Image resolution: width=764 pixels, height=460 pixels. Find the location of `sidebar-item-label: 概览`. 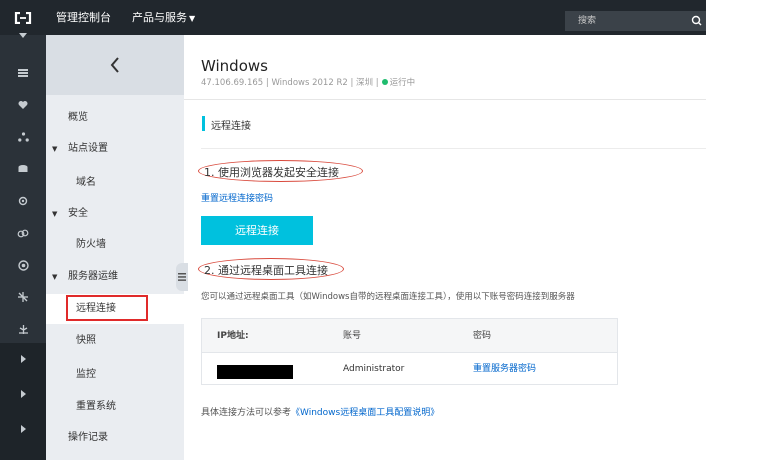

sidebar-item-label: 概览 is located at coordinates (78, 117).